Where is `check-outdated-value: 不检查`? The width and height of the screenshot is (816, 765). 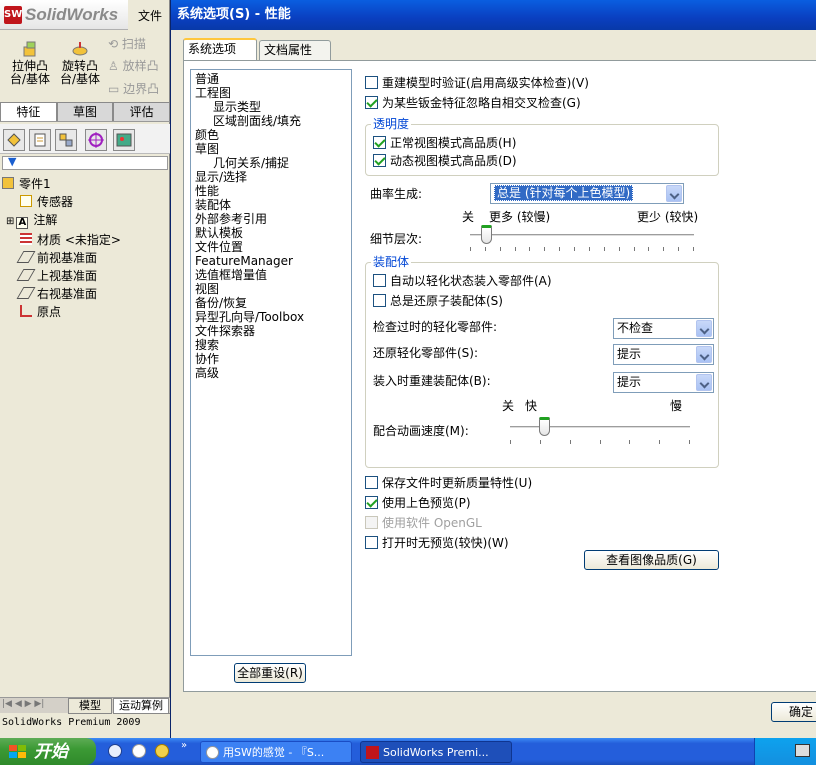
check-outdated-value: 不检查 is located at coordinates (635, 328).